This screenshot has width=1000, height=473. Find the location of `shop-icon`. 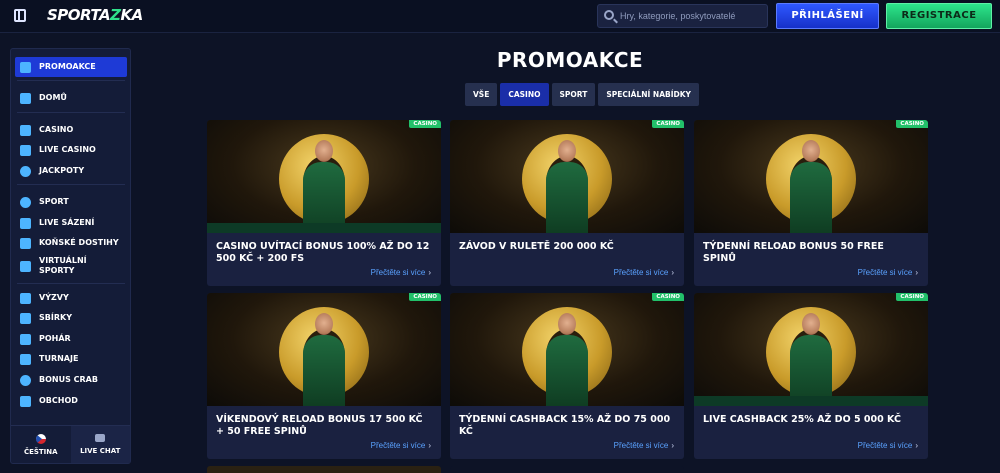

shop-icon is located at coordinates (25, 401).